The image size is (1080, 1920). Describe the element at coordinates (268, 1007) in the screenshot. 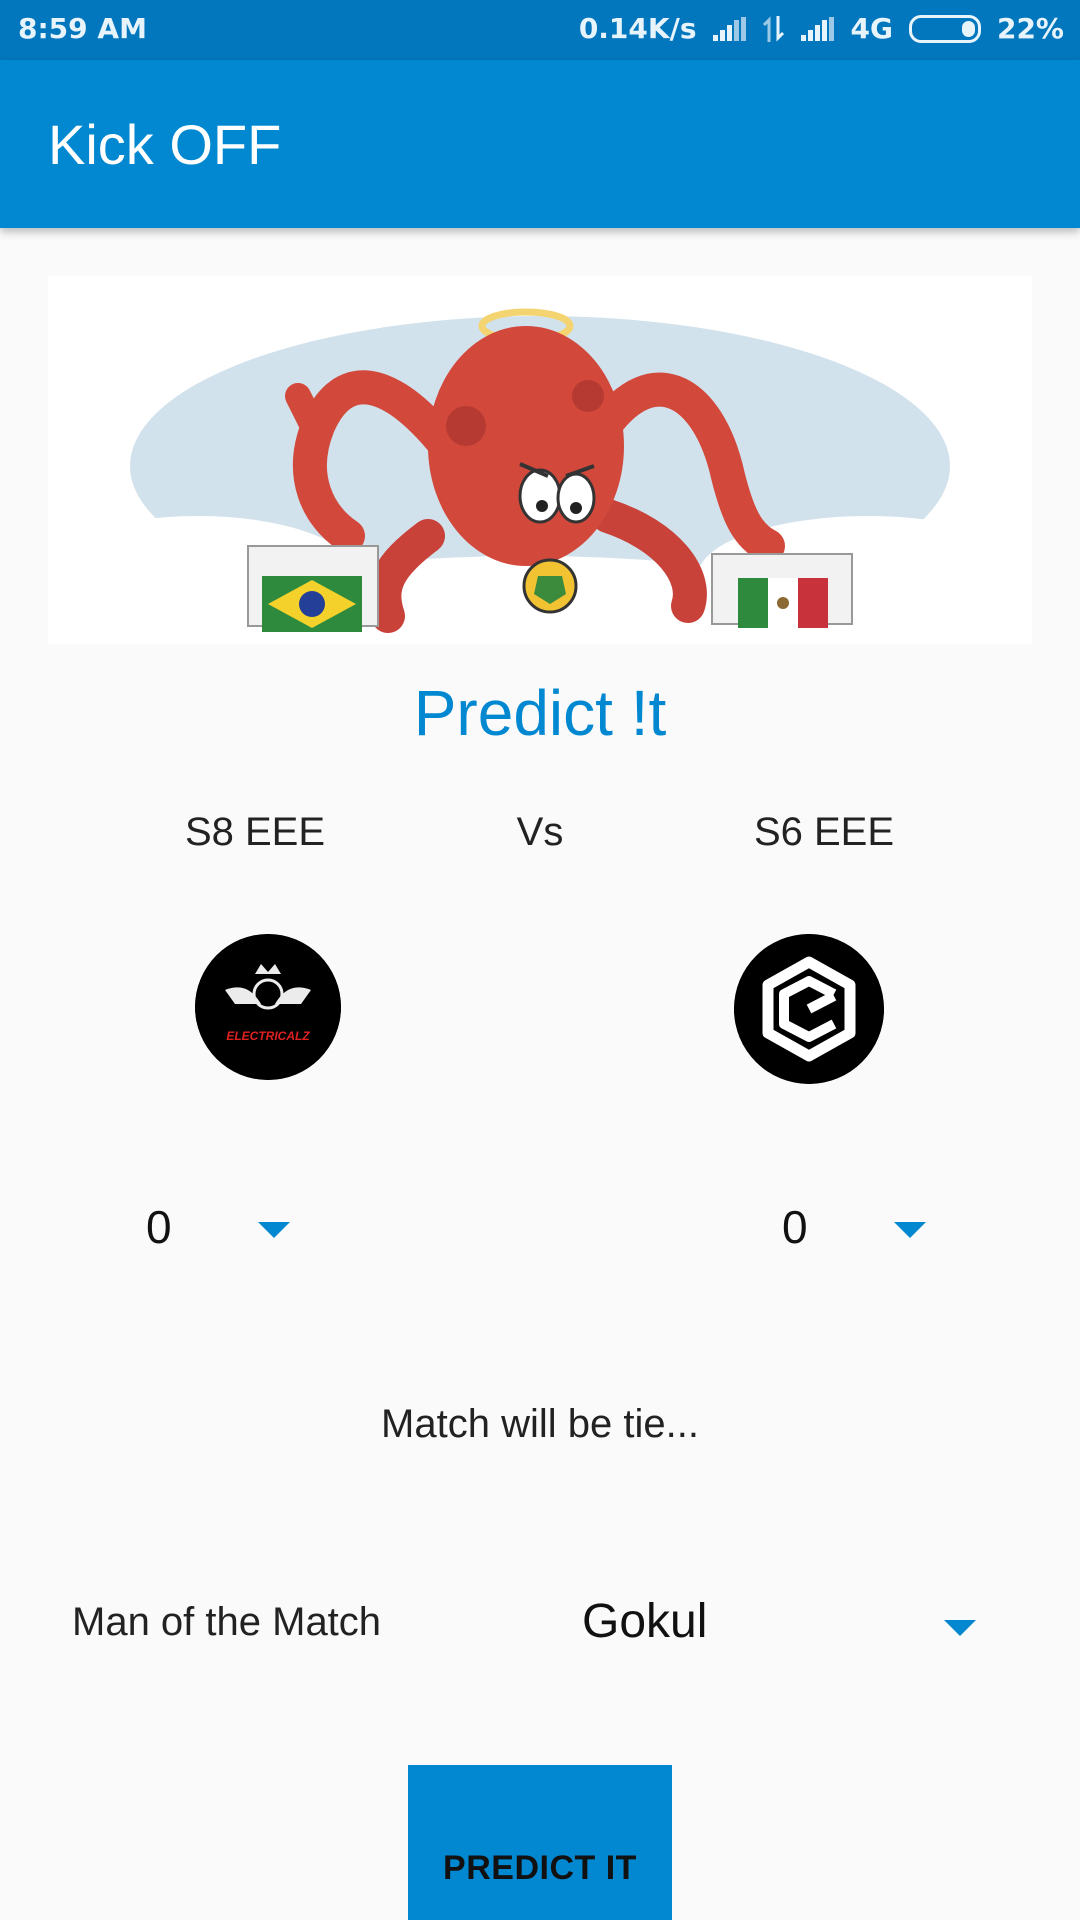

I see `team-a-logo: ELECTRICALZ` at that location.